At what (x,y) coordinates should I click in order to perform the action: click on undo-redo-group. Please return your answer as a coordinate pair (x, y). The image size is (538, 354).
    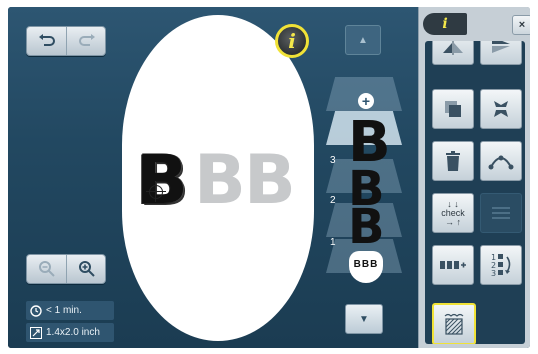
    Looking at the image, I should click on (66, 41).